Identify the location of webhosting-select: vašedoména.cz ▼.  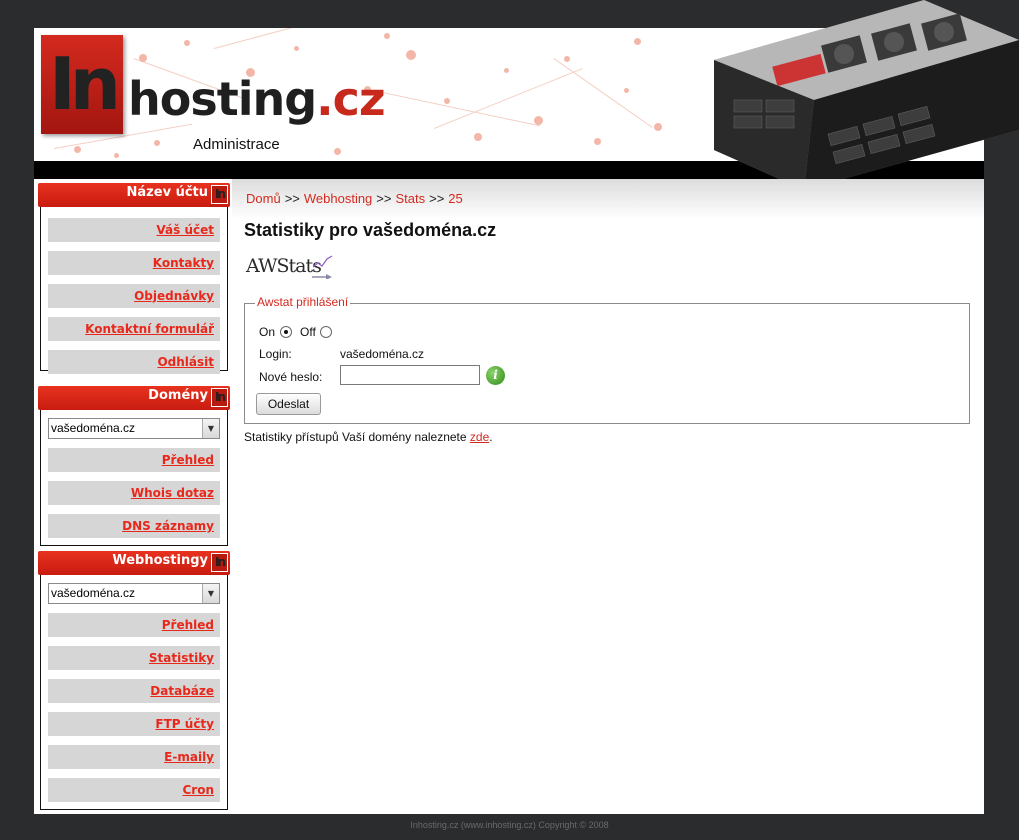
(134, 593).